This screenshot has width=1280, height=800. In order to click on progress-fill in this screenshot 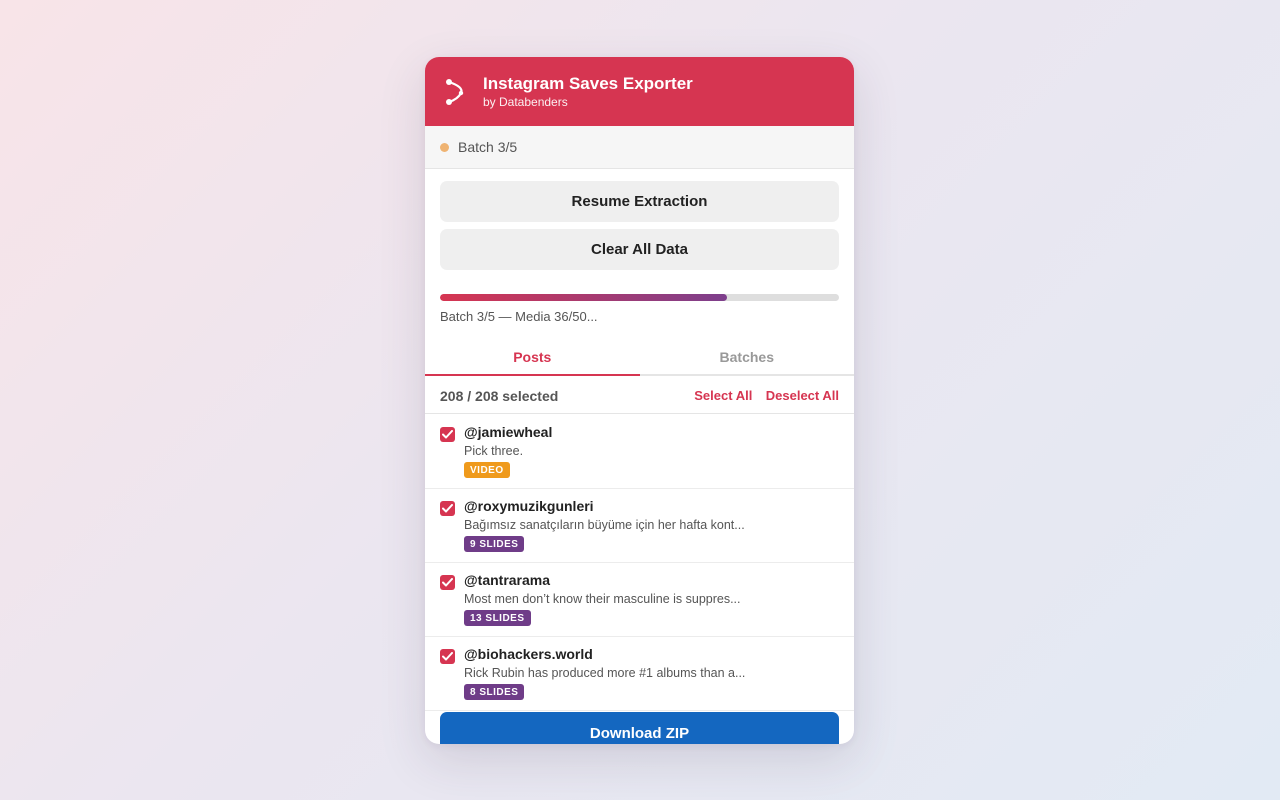, I will do `click(584, 297)`.